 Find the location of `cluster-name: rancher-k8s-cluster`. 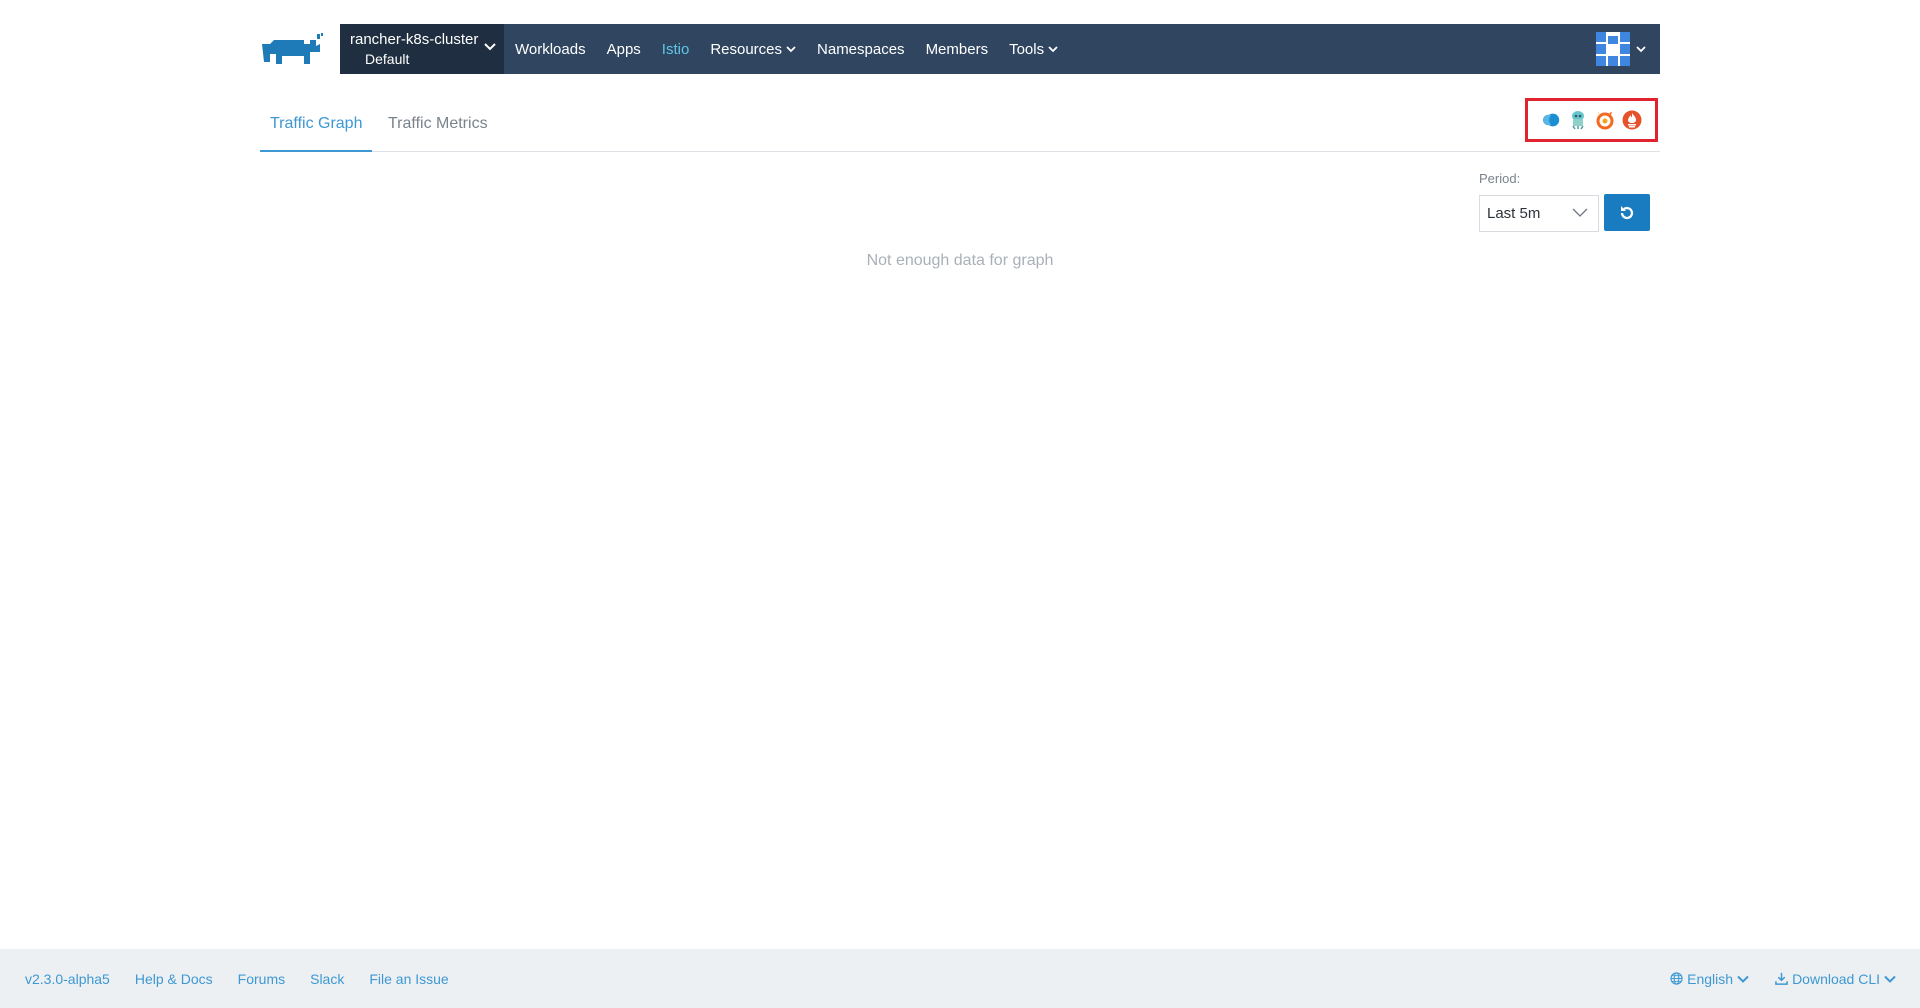

cluster-name: rancher-k8s-cluster is located at coordinates (414, 39).